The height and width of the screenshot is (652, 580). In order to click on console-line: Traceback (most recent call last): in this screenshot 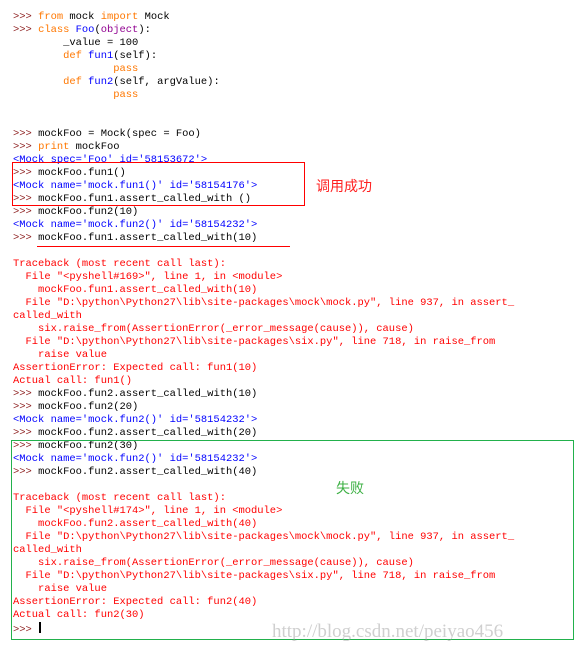, I will do `click(263, 264)`.